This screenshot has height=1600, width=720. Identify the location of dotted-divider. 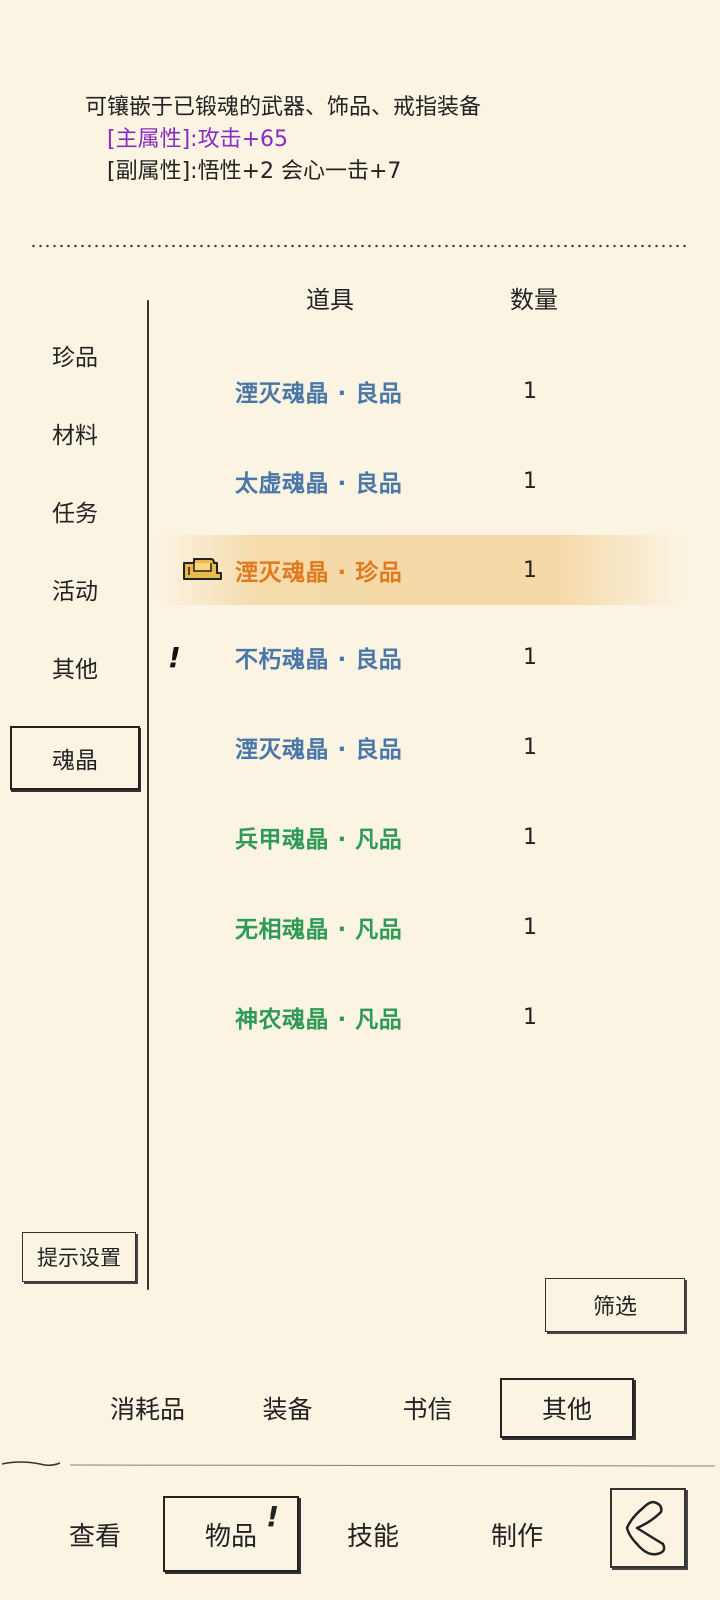
(360, 246).